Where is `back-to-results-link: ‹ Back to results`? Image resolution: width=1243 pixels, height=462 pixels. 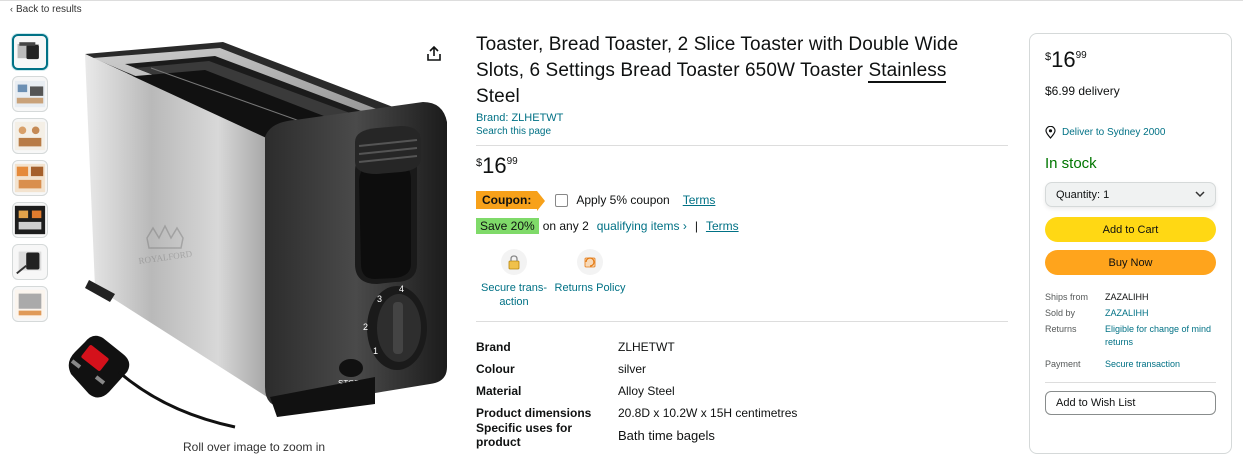 back-to-results-link: ‹ Back to results is located at coordinates (46, 9).